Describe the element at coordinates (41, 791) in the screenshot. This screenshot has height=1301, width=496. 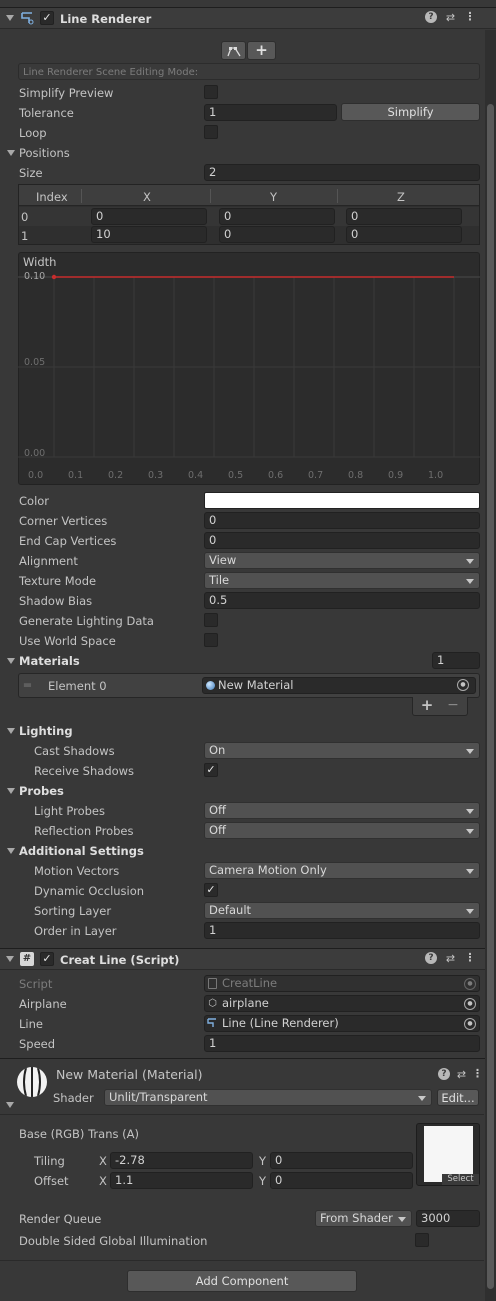
I see `probes-label: Probes` at that location.